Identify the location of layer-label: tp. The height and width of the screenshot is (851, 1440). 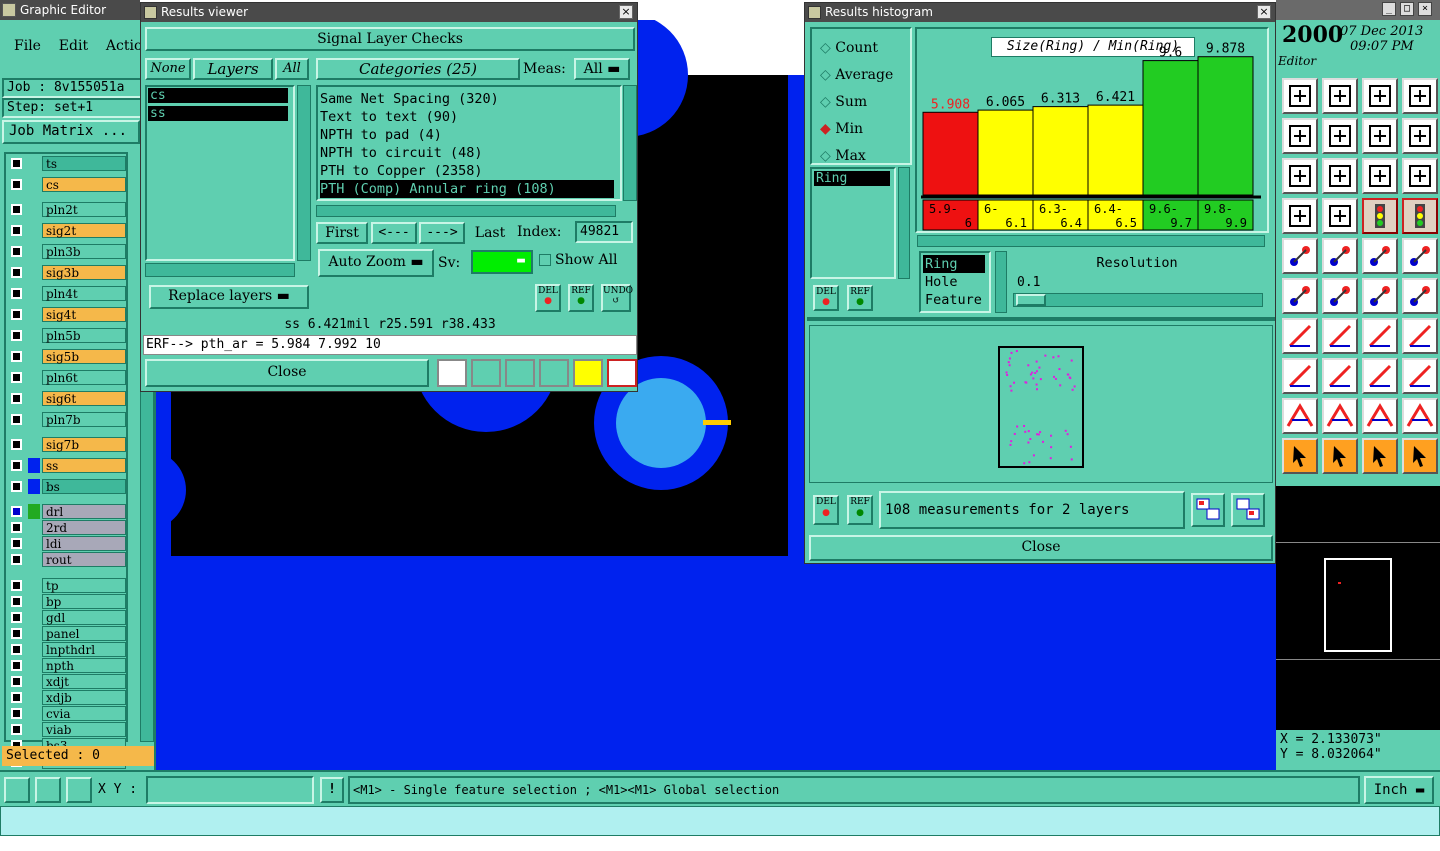
(84, 585).